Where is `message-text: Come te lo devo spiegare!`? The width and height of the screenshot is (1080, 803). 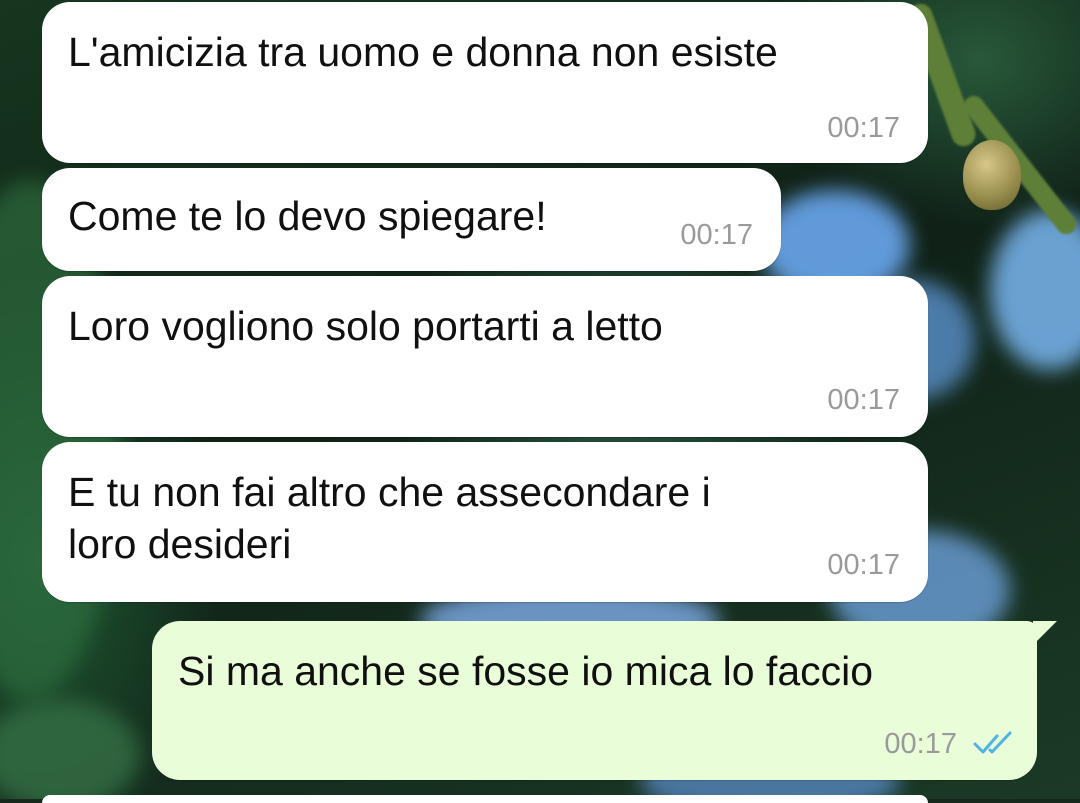
message-text: Come te lo devo spiegare! is located at coordinates (307, 216).